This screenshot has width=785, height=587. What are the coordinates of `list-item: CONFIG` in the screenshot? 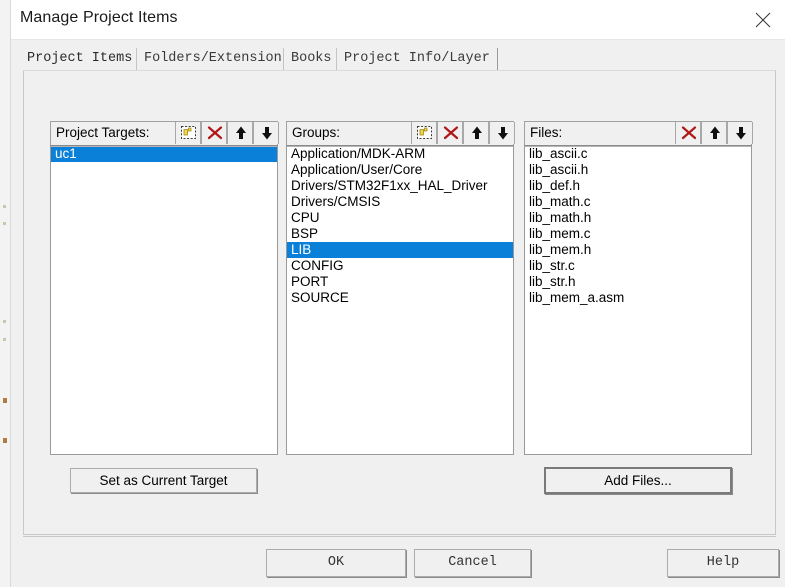 It's located at (400, 266).